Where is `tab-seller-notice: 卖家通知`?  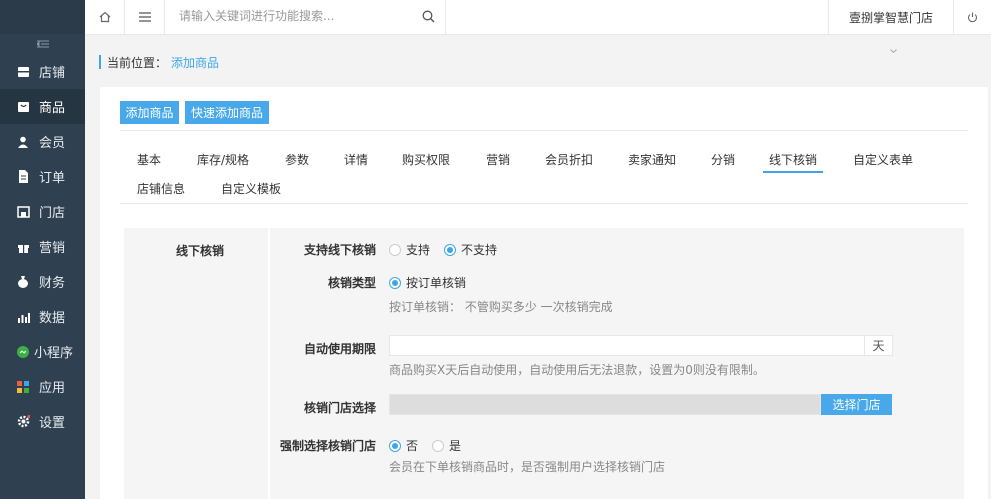 tab-seller-notice: 卖家通知 is located at coordinates (652, 159).